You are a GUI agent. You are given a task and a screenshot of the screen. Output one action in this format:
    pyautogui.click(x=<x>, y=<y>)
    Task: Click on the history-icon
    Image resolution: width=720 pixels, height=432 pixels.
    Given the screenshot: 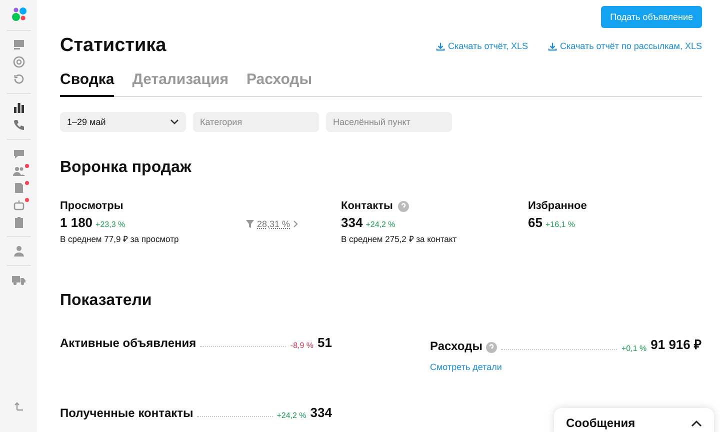 What is the action you would take?
    pyautogui.click(x=18, y=79)
    